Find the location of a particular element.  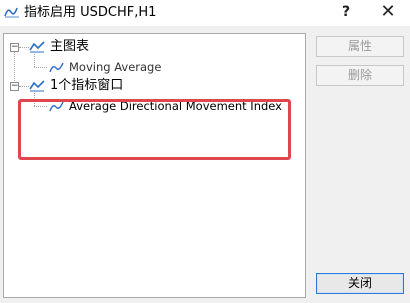

properties-button: 属性 is located at coordinates (360, 46).